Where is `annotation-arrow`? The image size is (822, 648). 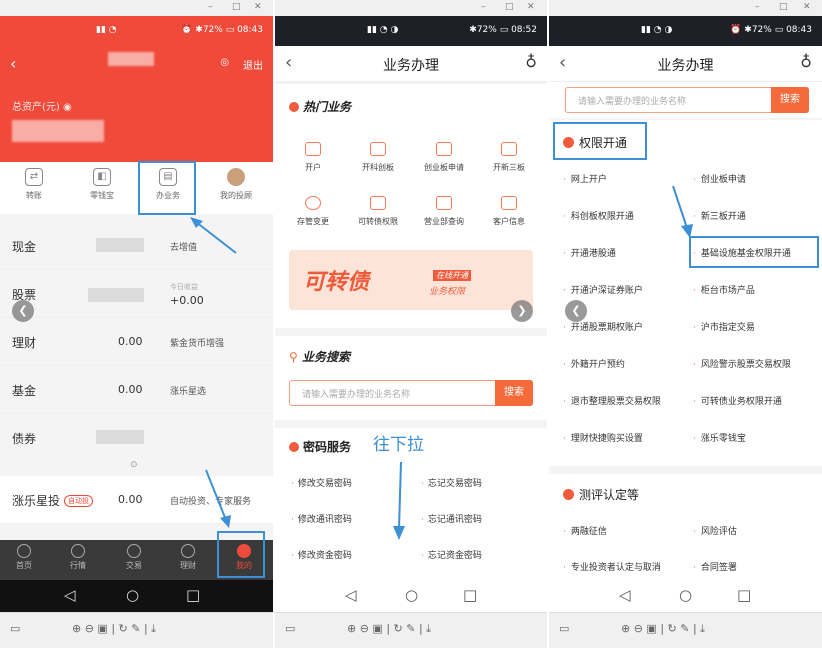
annotation-arrow is located at coordinates (682, 211).